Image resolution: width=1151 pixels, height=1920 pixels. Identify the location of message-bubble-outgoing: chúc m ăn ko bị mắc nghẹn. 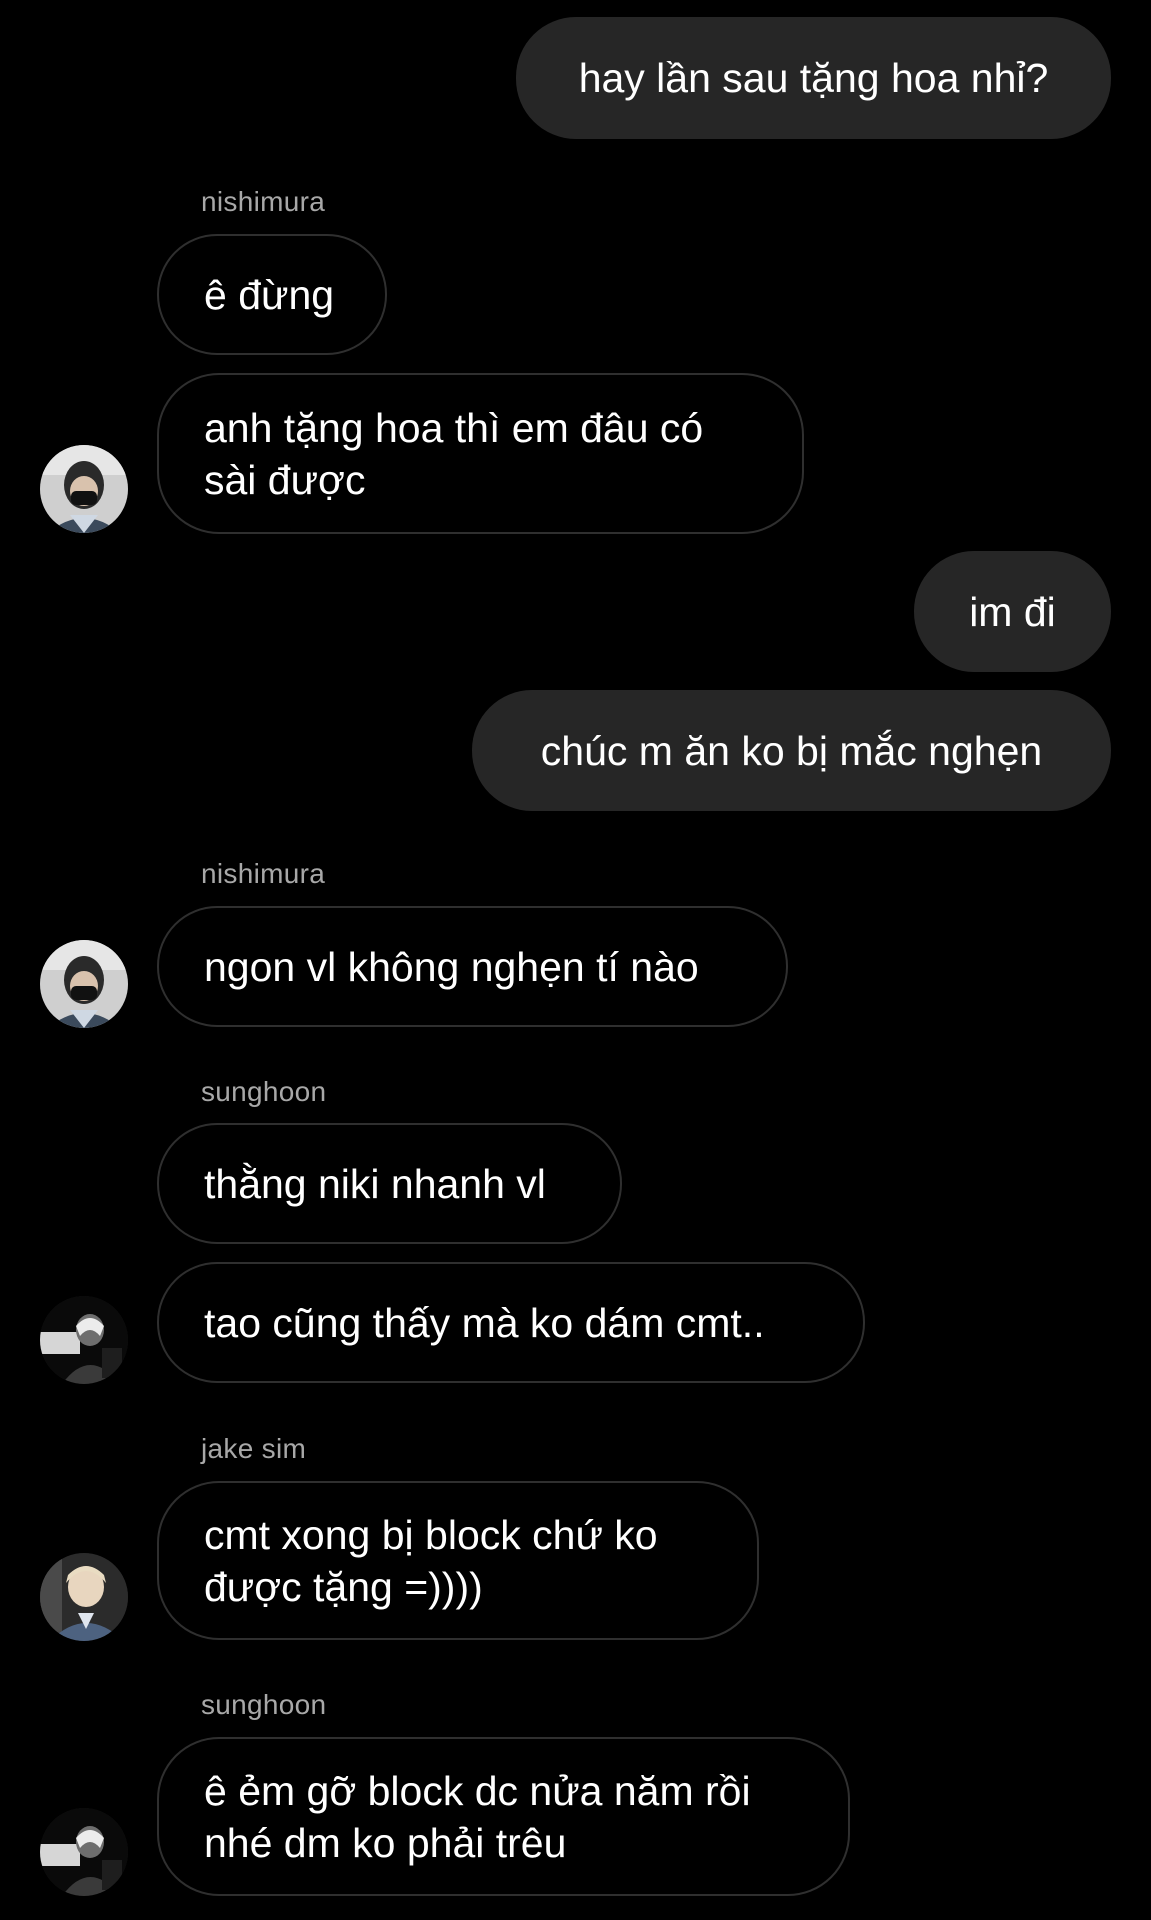
(791, 750).